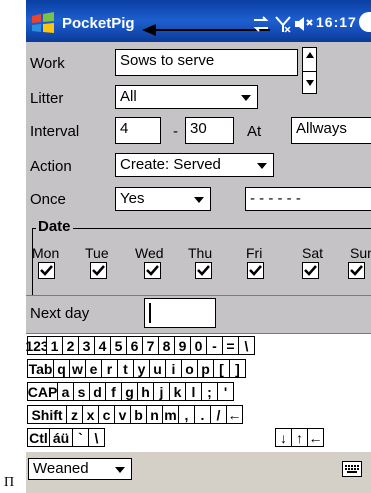 The width and height of the screenshot is (371, 493). What do you see at coordinates (81, 391) in the screenshot?
I see `key: s` at bounding box center [81, 391].